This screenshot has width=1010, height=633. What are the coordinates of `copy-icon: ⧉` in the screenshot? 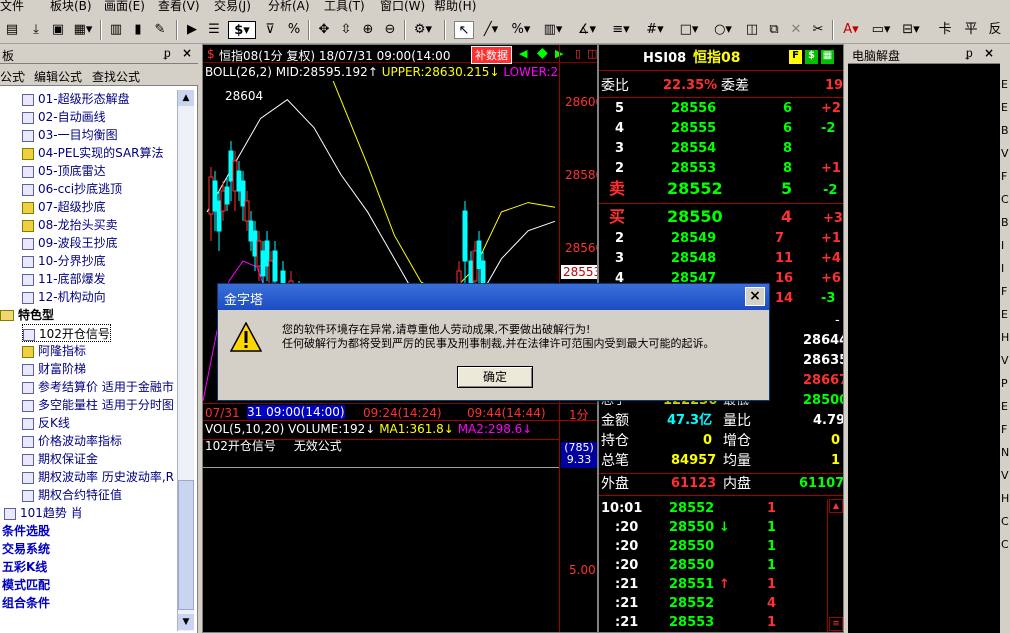 It's located at (774, 30).